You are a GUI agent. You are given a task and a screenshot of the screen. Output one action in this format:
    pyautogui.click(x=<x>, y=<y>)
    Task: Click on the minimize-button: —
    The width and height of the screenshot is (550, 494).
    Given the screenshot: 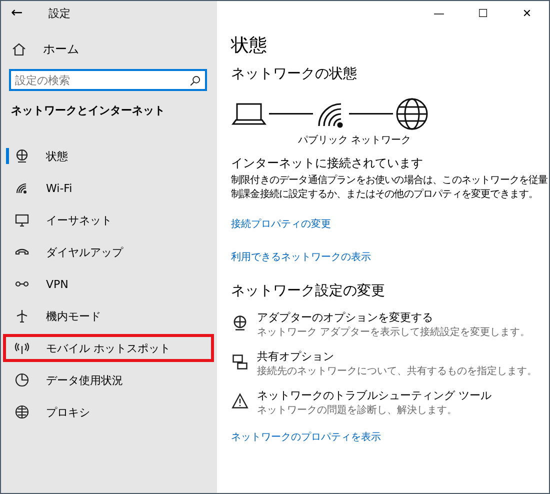 What is the action you would take?
    pyautogui.click(x=439, y=13)
    